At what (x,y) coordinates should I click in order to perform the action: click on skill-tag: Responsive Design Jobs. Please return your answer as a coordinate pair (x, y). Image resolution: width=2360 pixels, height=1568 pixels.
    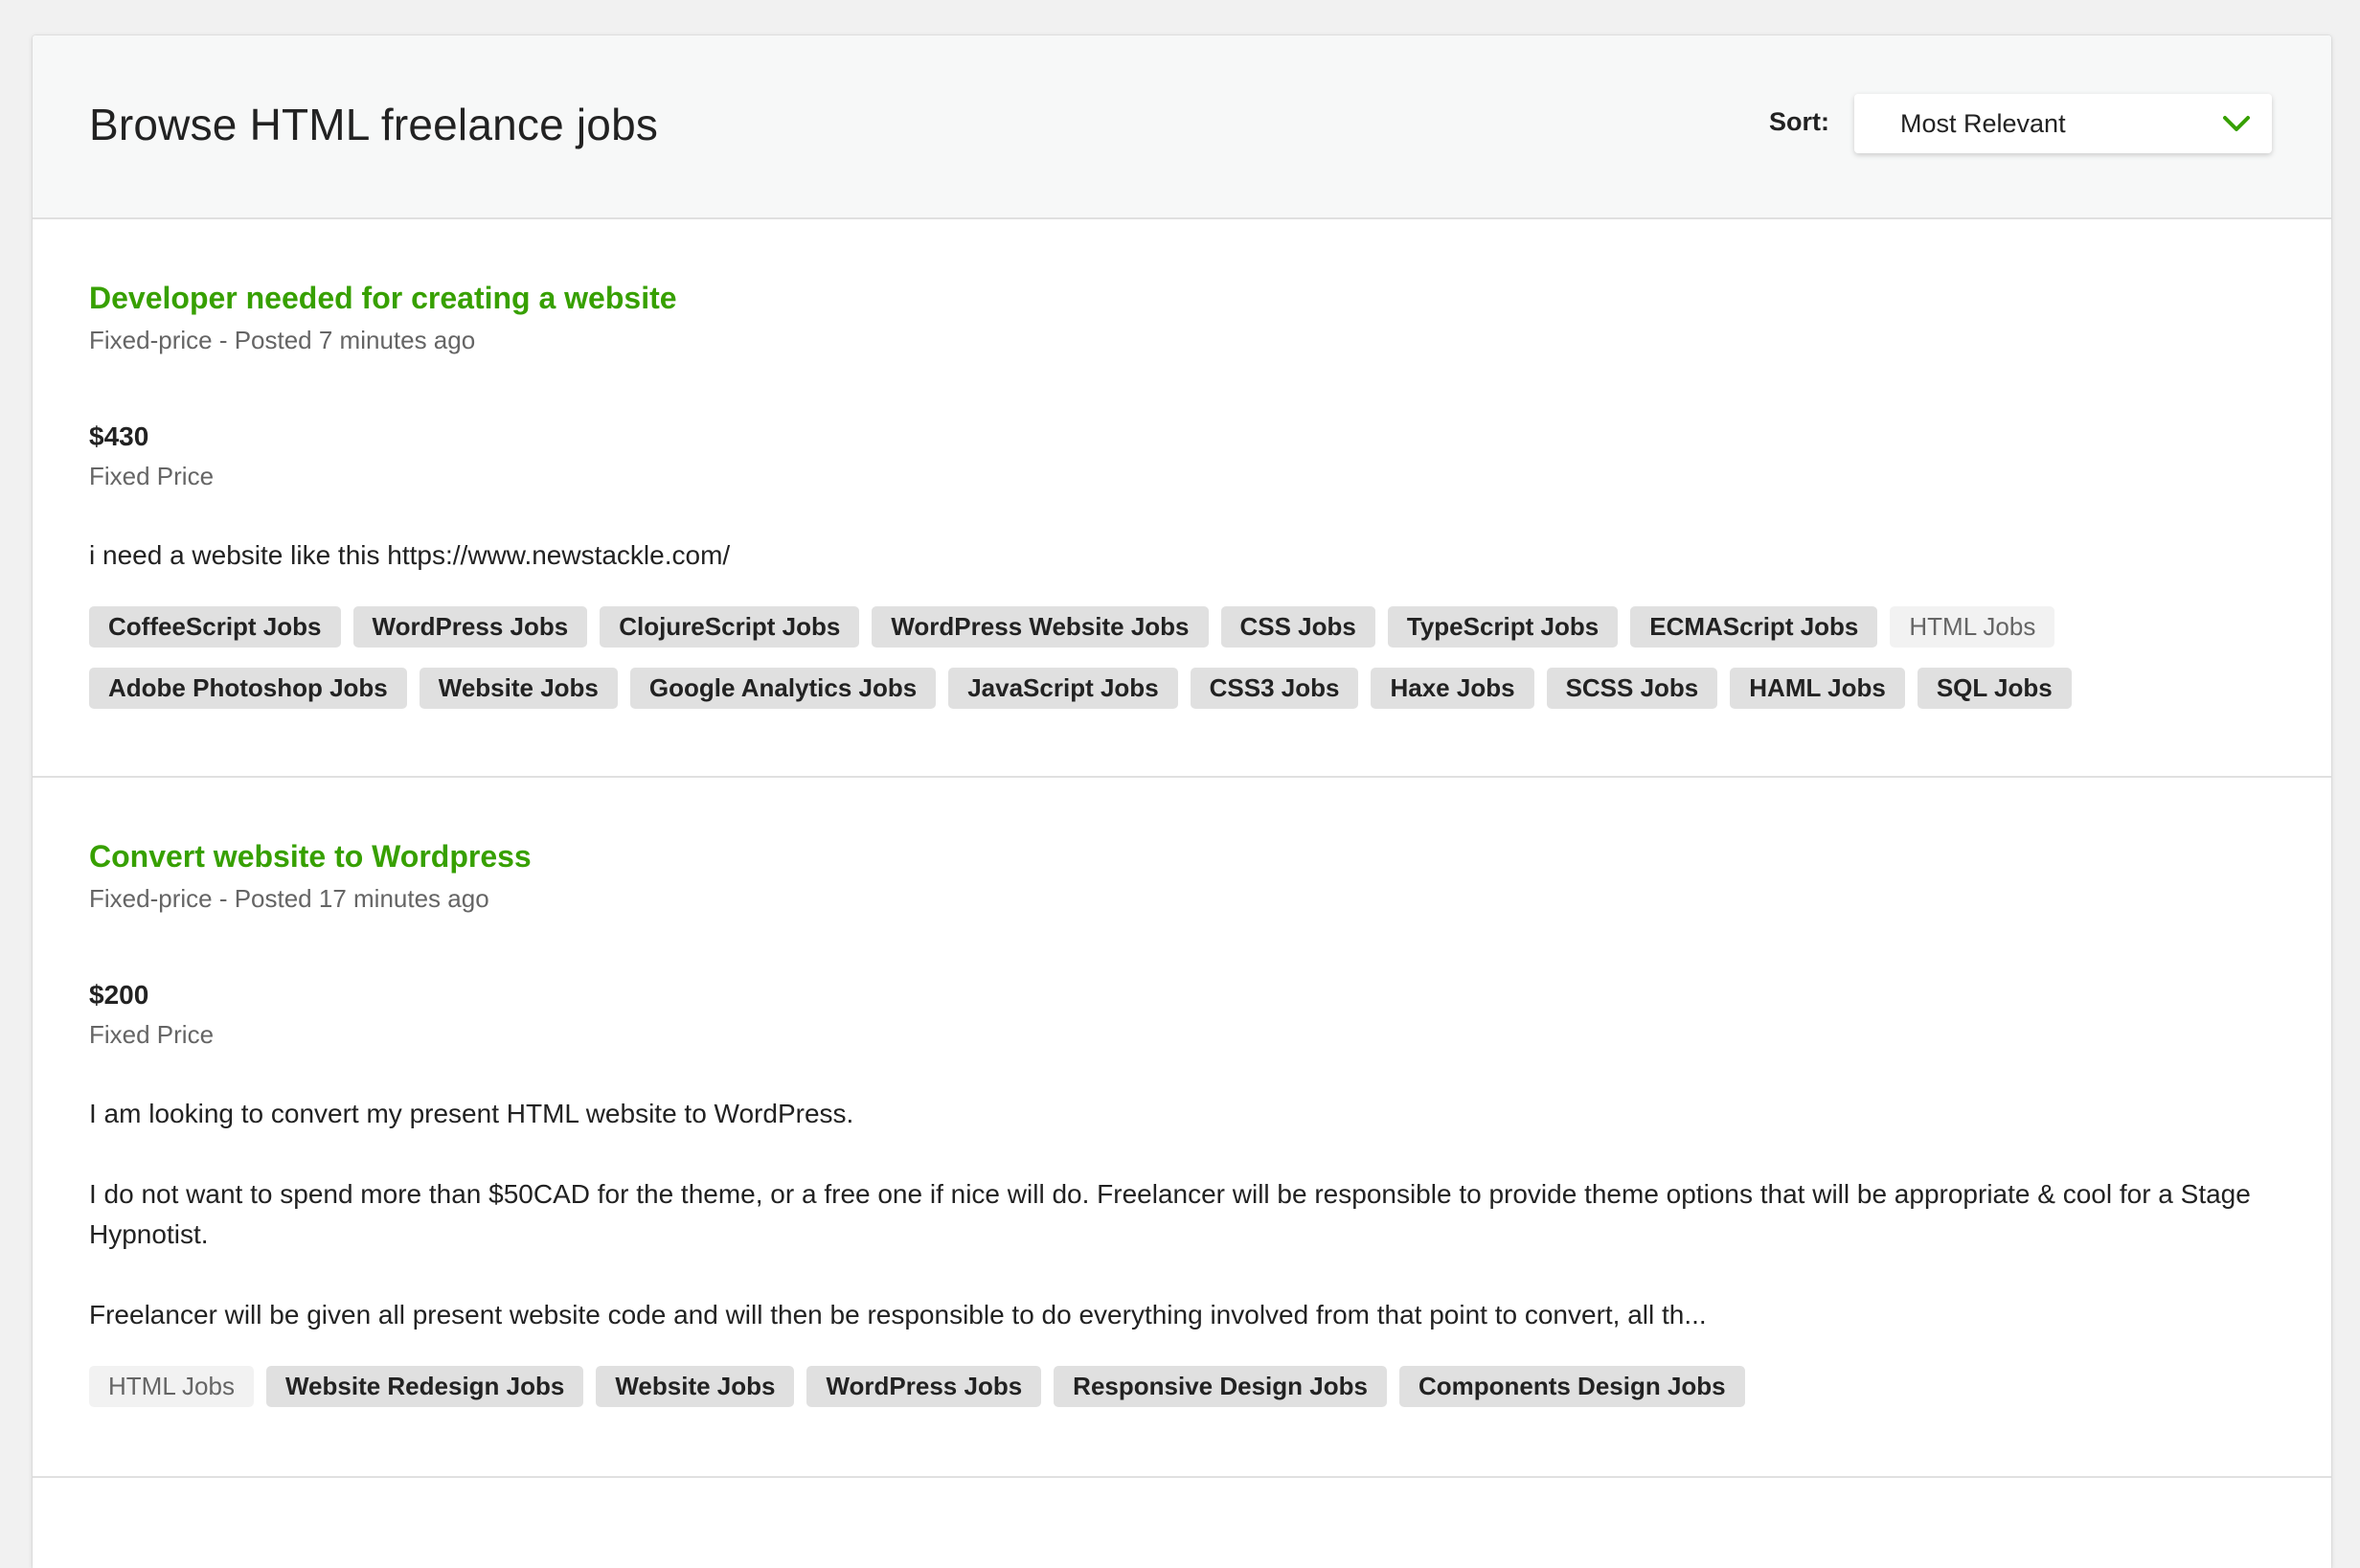
    Looking at the image, I should click on (1220, 1386).